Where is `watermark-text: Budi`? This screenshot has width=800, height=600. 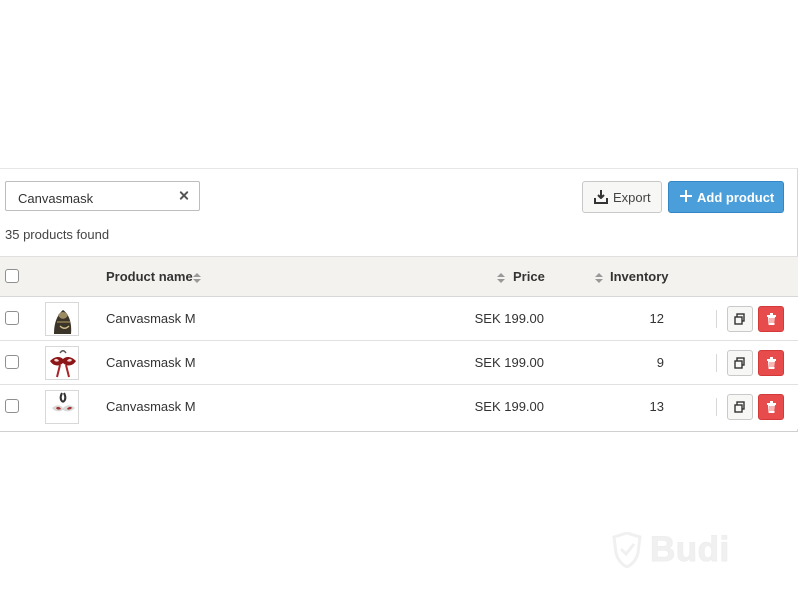
watermark-text: Budi is located at coordinates (690, 550).